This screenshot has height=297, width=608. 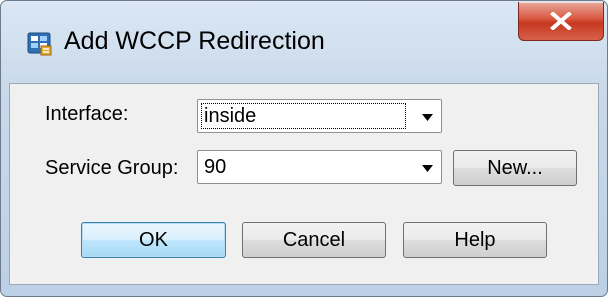 I want to click on help-button: Help, so click(x=475, y=240).